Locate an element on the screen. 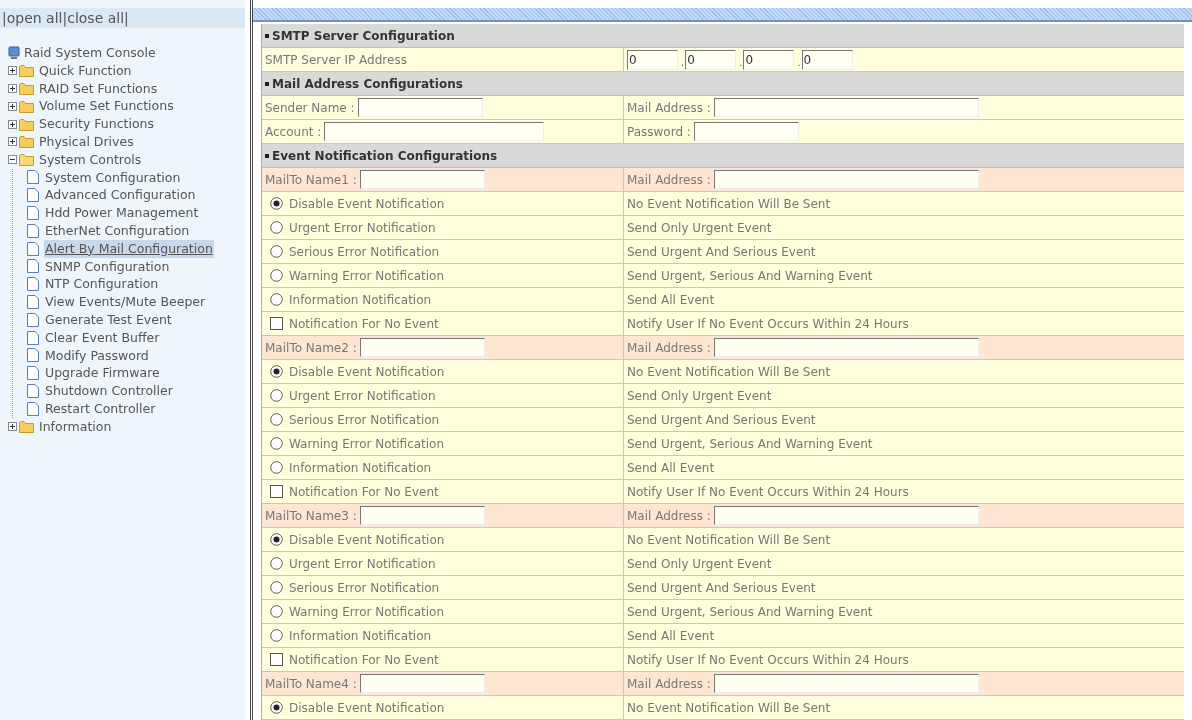 The height and width of the screenshot is (720, 1192). tree-item-link: Hdd Power Management is located at coordinates (122, 213).